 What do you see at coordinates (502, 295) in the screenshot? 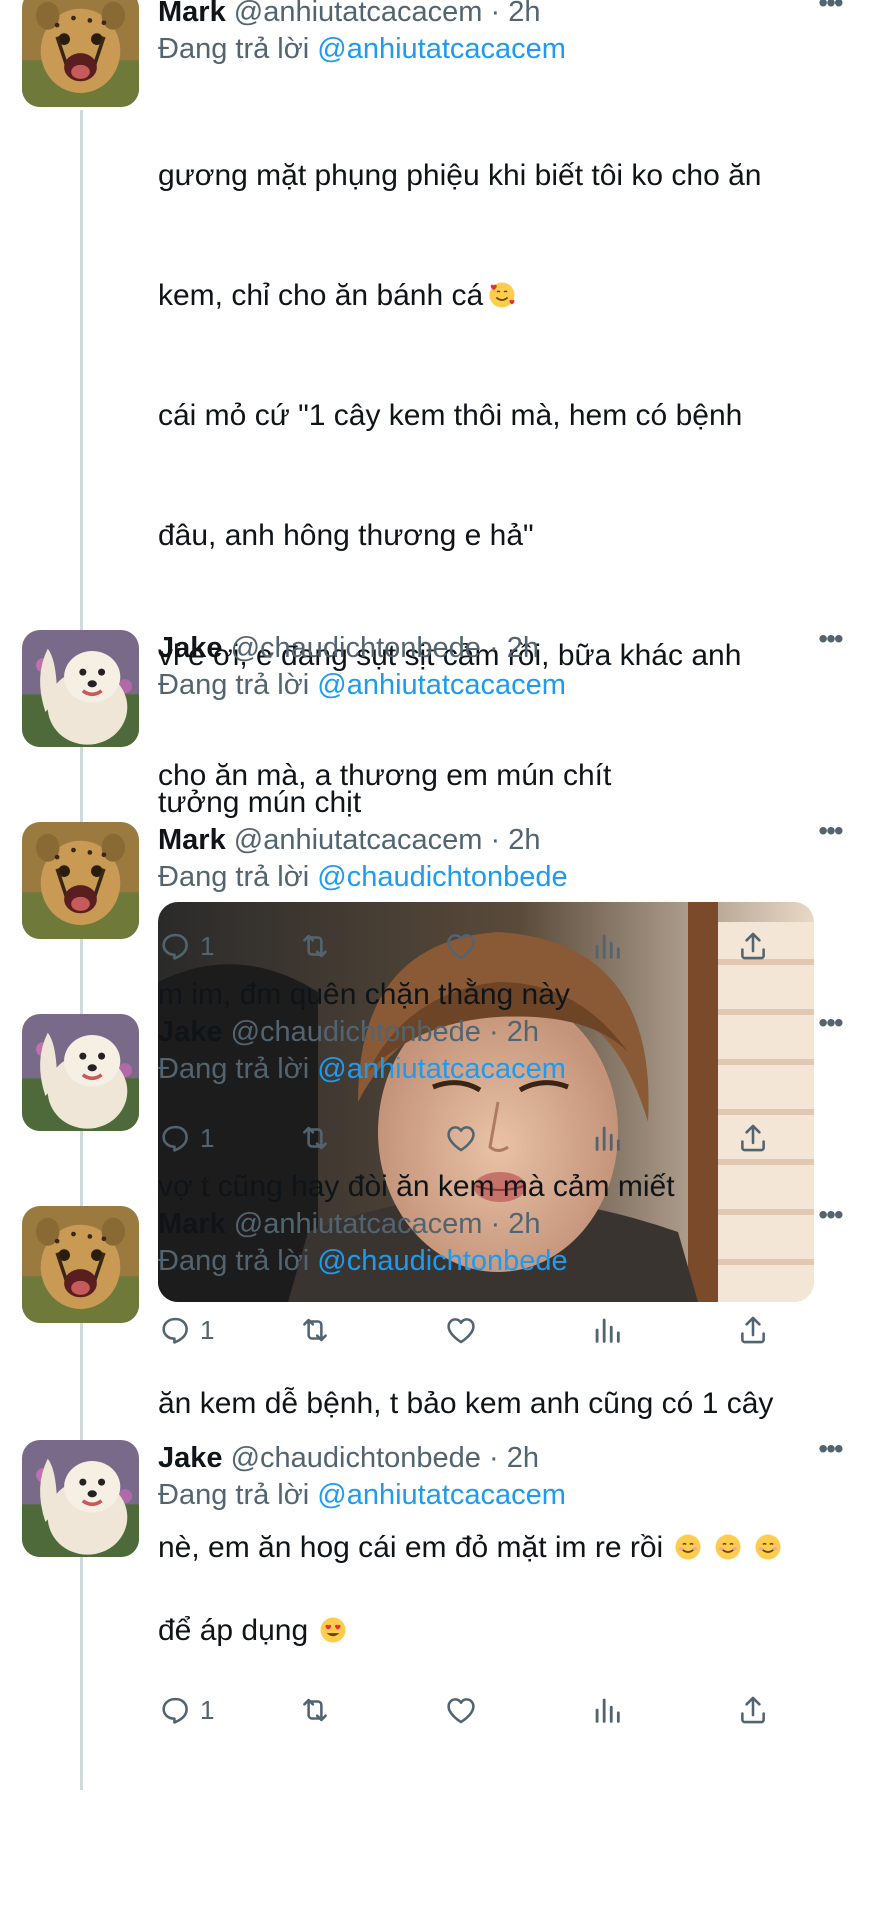
I see `smiling-face-with-hearts-icon` at bounding box center [502, 295].